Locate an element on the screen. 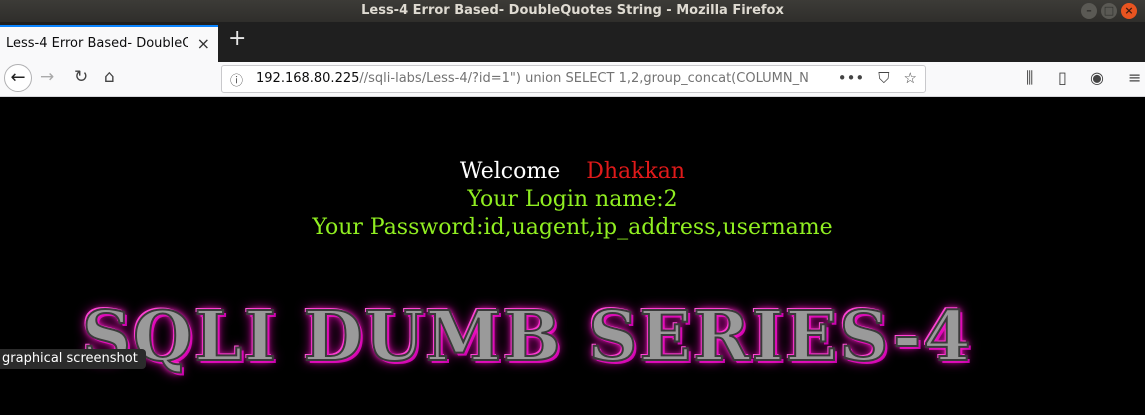 The image size is (1145, 415). browser-tab: Less-4 Error Based- DoubleQ × is located at coordinates (109, 43).